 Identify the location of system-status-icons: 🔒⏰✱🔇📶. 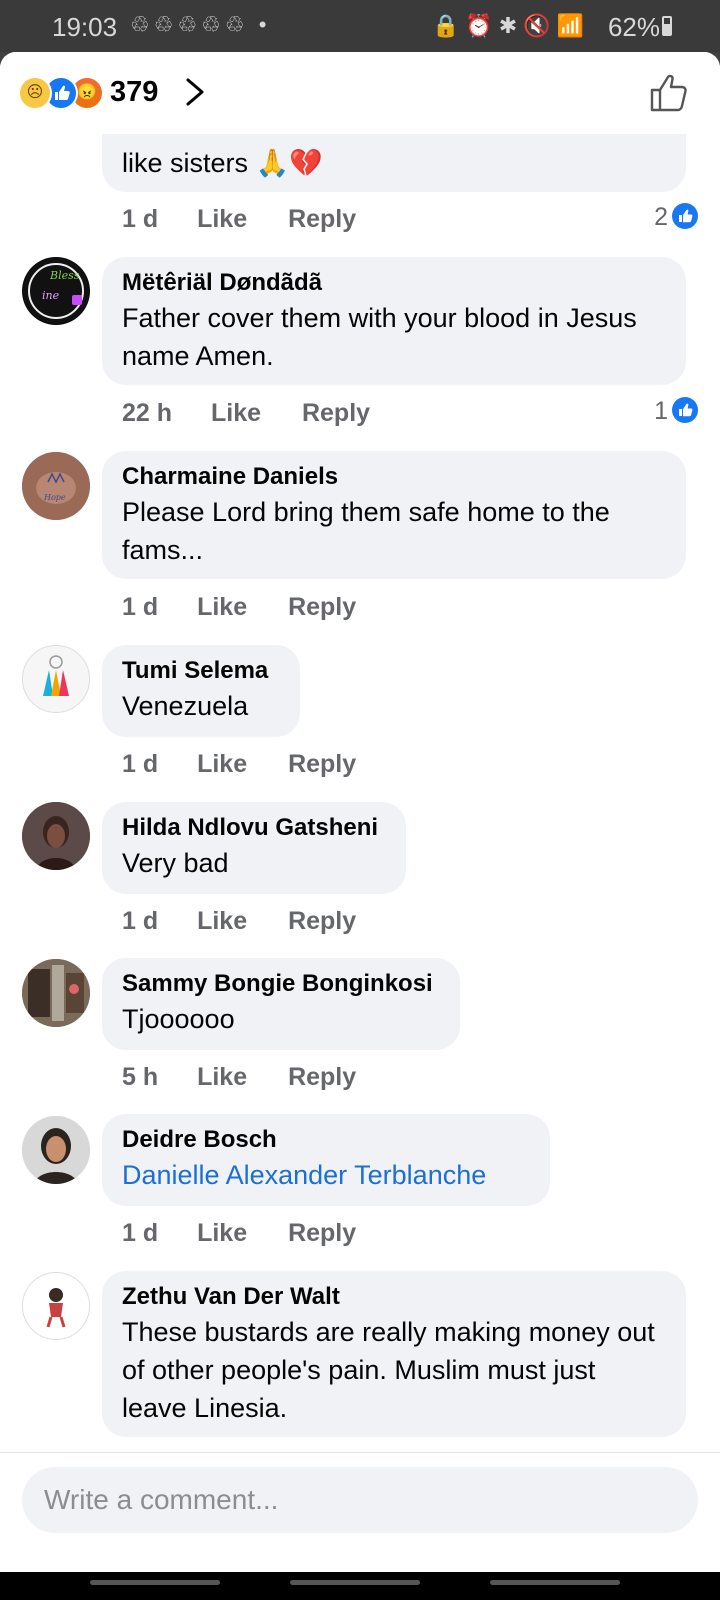
(510, 25).